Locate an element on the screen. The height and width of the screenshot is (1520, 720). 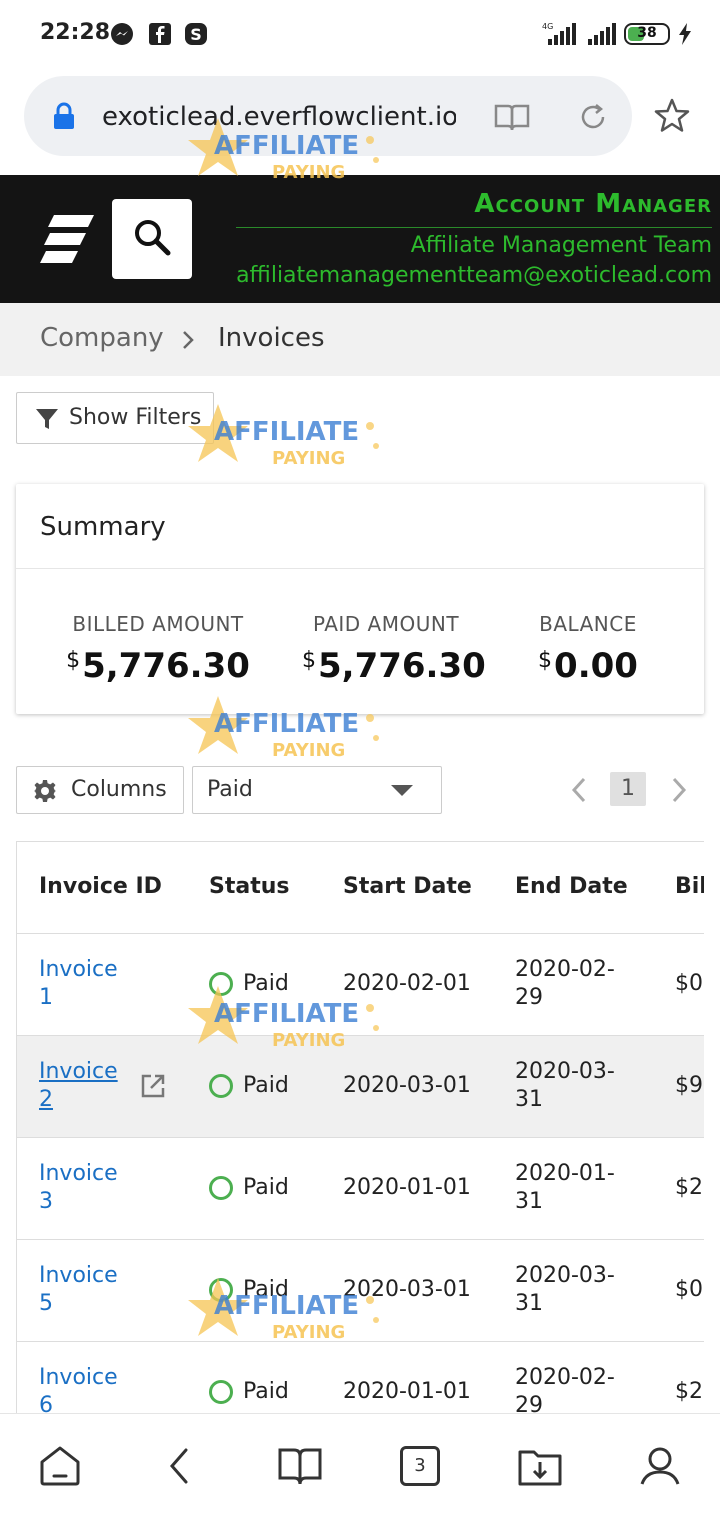
dropdown-arrow-icon is located at coordinates (402, 790).